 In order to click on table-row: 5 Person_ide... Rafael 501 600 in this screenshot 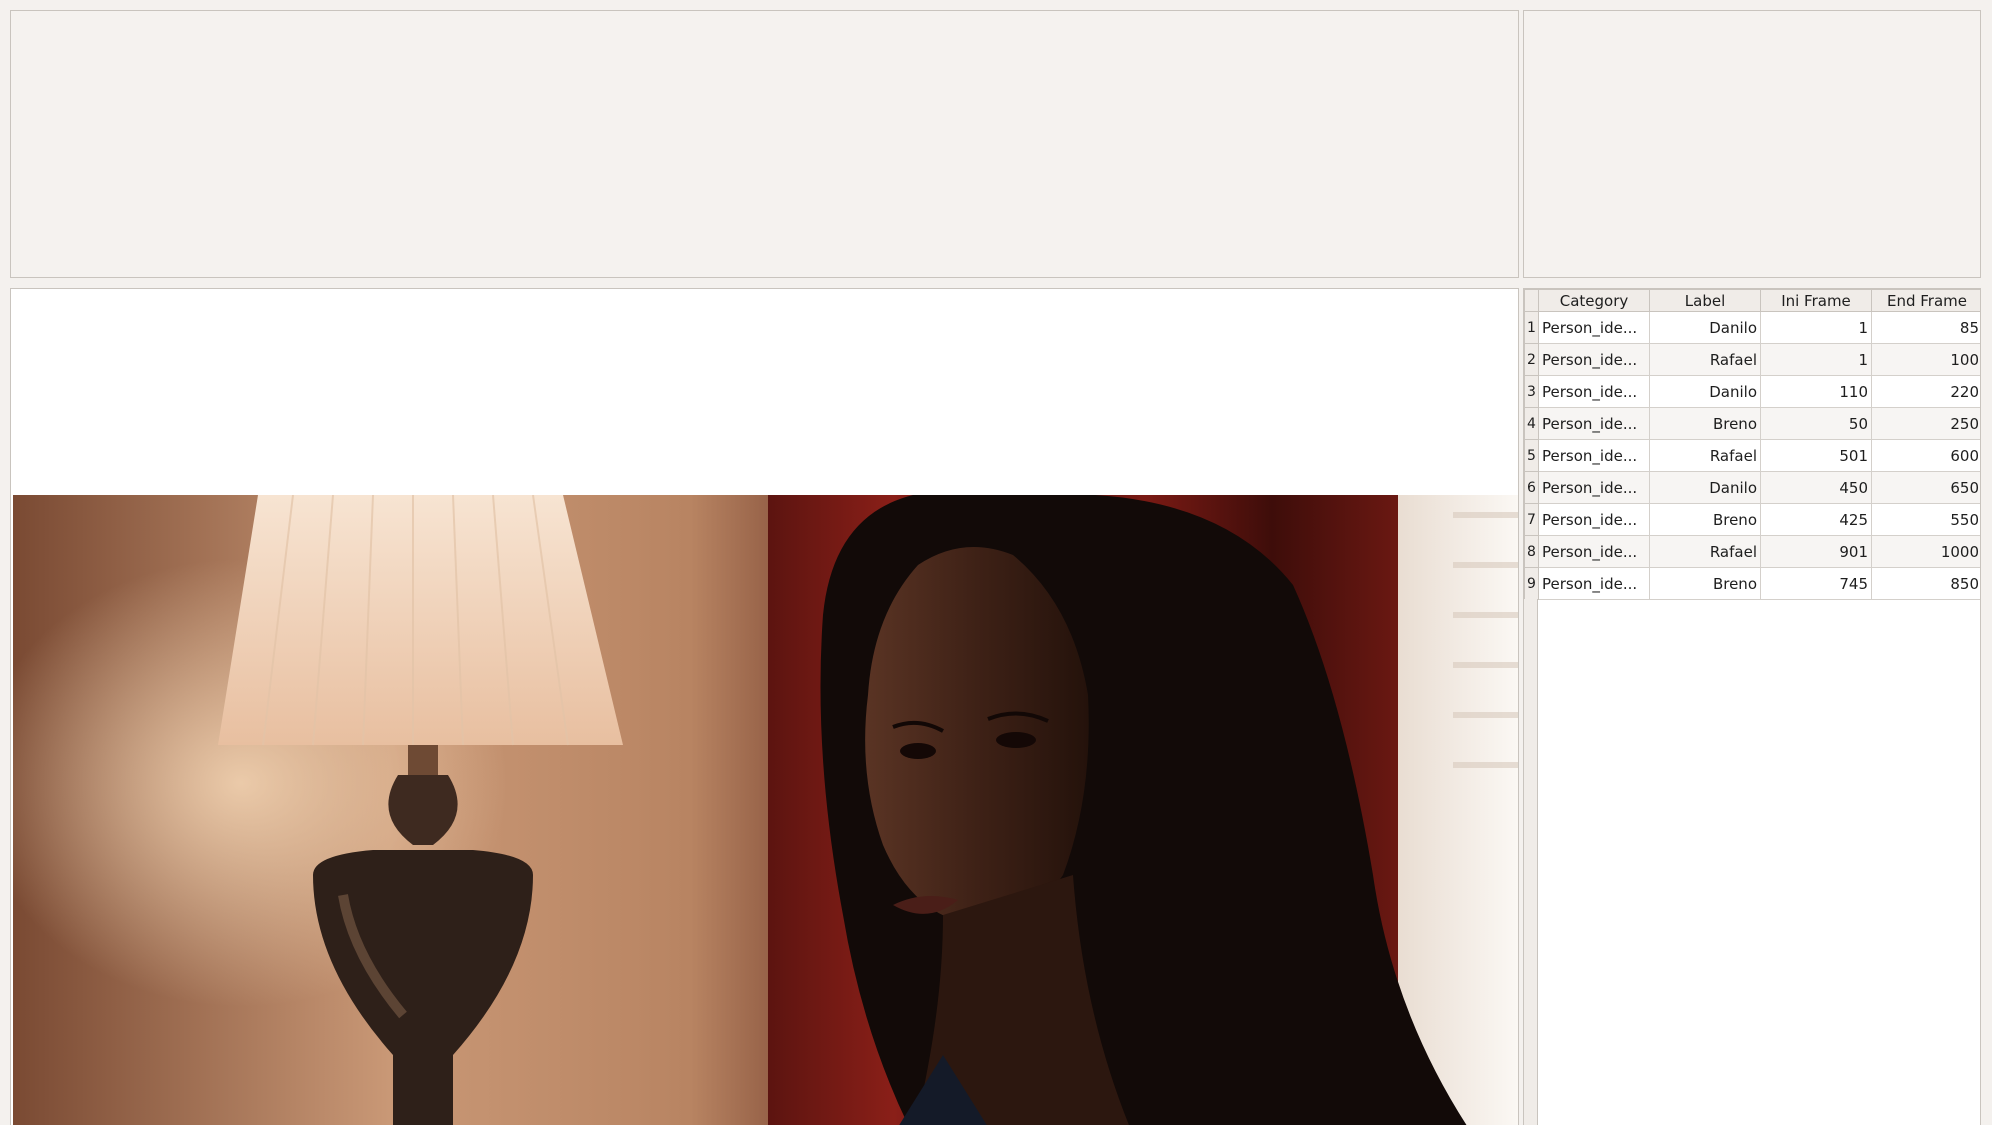, I will do `click(1752, 455)`.